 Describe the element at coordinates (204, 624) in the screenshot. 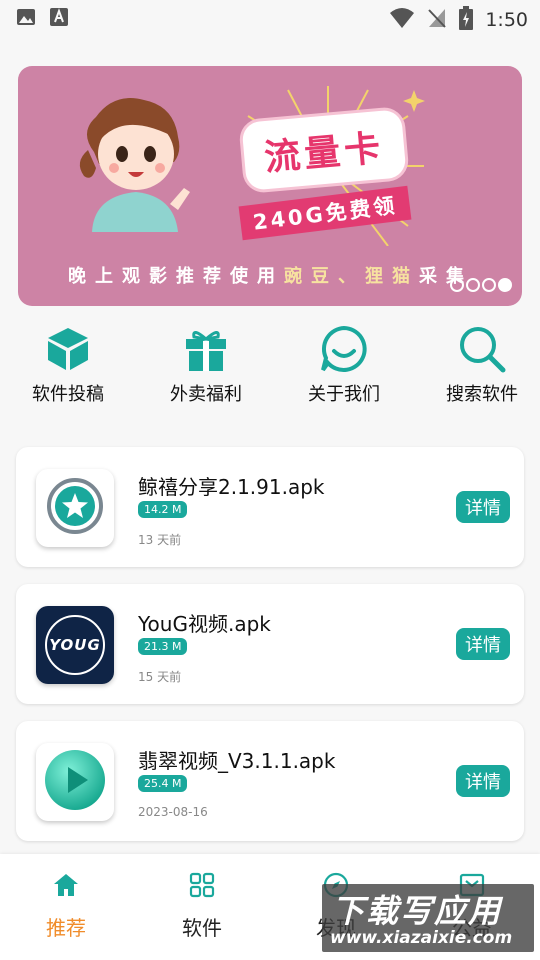

I see `app-name: YouG视频.apk` at that location.